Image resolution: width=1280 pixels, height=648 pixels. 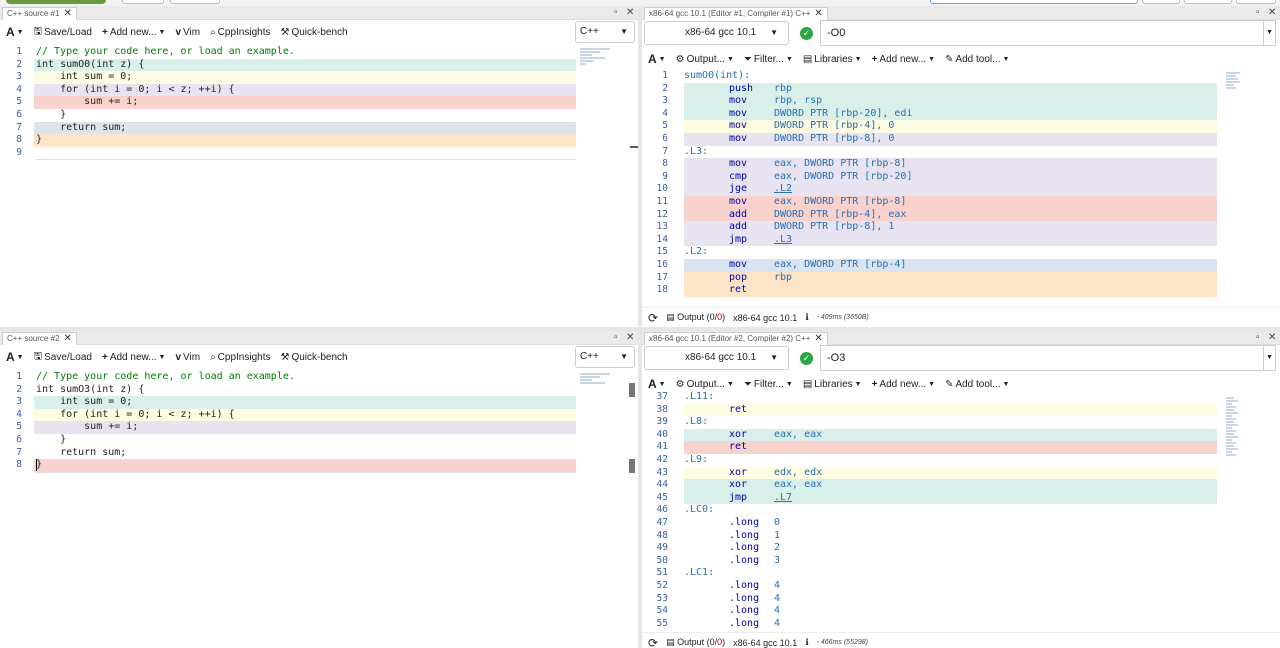 I want to click on asm-operands: eax, DWORD PTR [rbp-20], so click(x=843, y=177).